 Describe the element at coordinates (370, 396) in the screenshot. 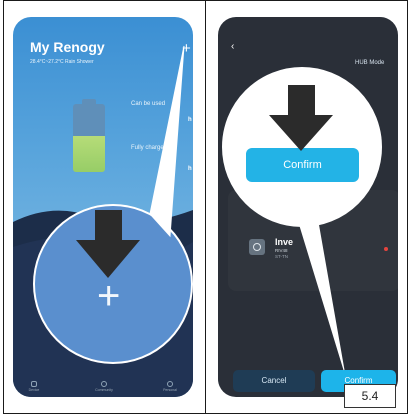

I see `step-label: 5.4` at that location.